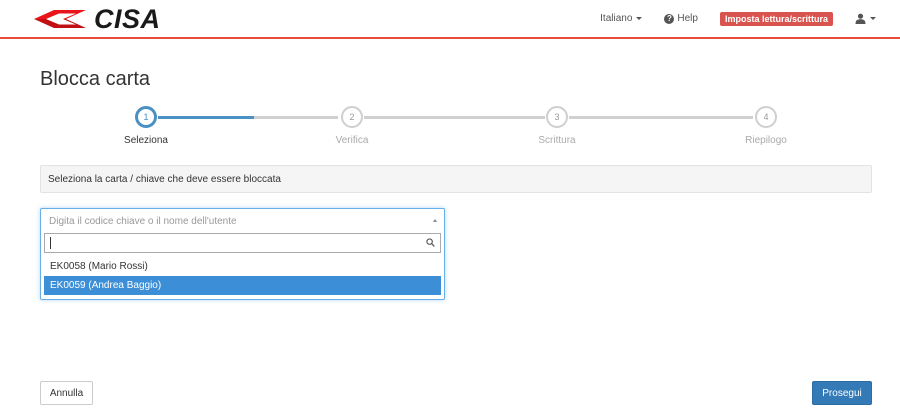 The image size is (900, 410). I want to click on question-circle-icon: ?, so click(669, 18).